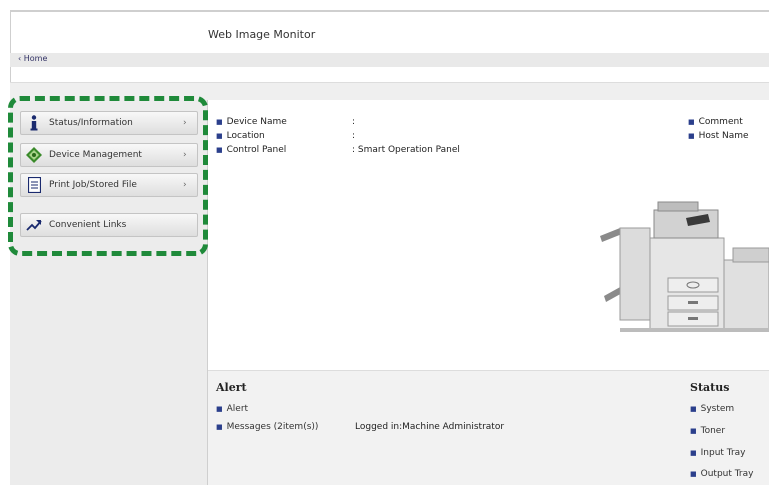 This screenshot has width=769, height=485. Describe the element at coordinates (722, 474) in the screenshot. I see `status-output-tray-link: Output Tray` at that location.